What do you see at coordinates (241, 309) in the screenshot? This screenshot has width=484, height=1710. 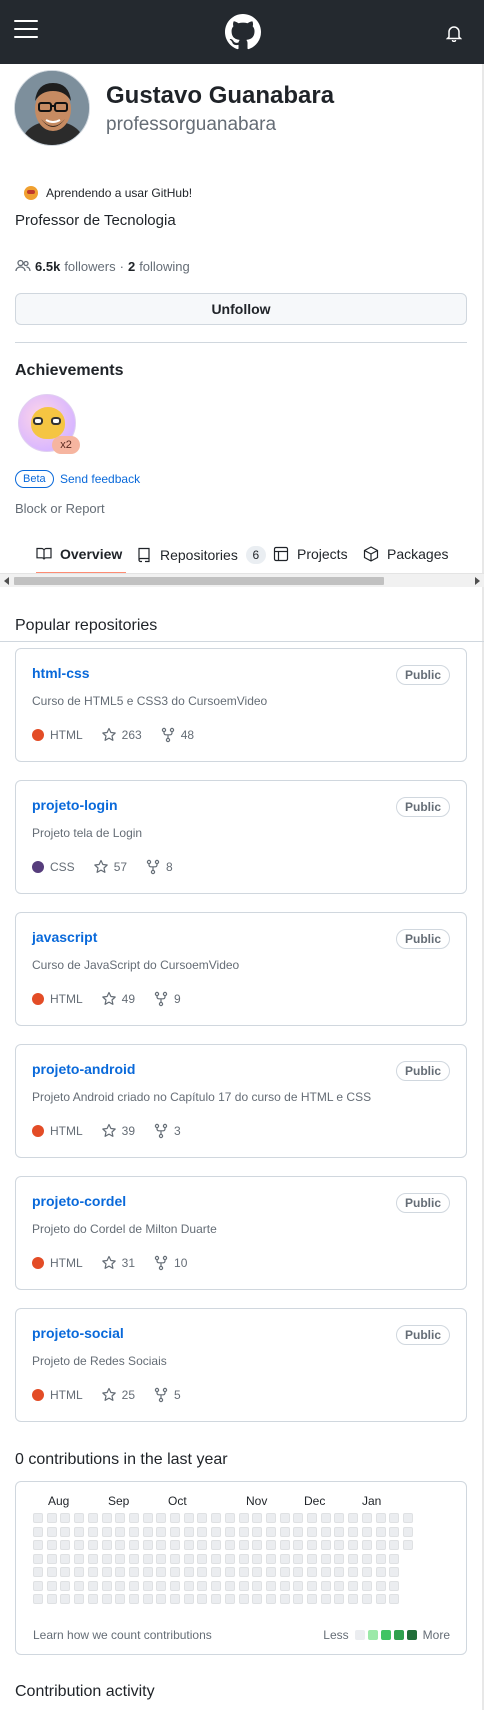 I see `unfollow-button: Unfollow` at bounding box center [241, 309].